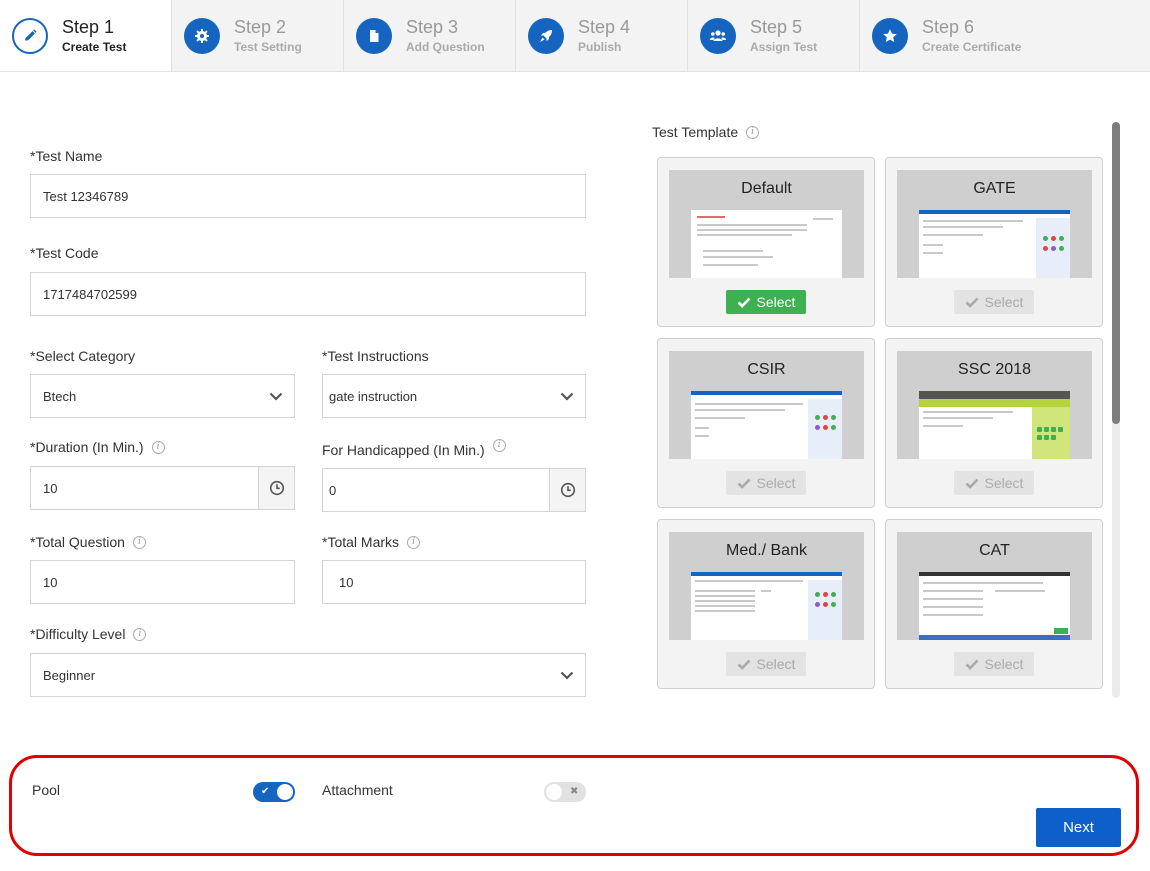 The width and height of the screenshot is (1150, 871). I want to click on step-4-publish: Step 4 Publish, so click(601, 35).